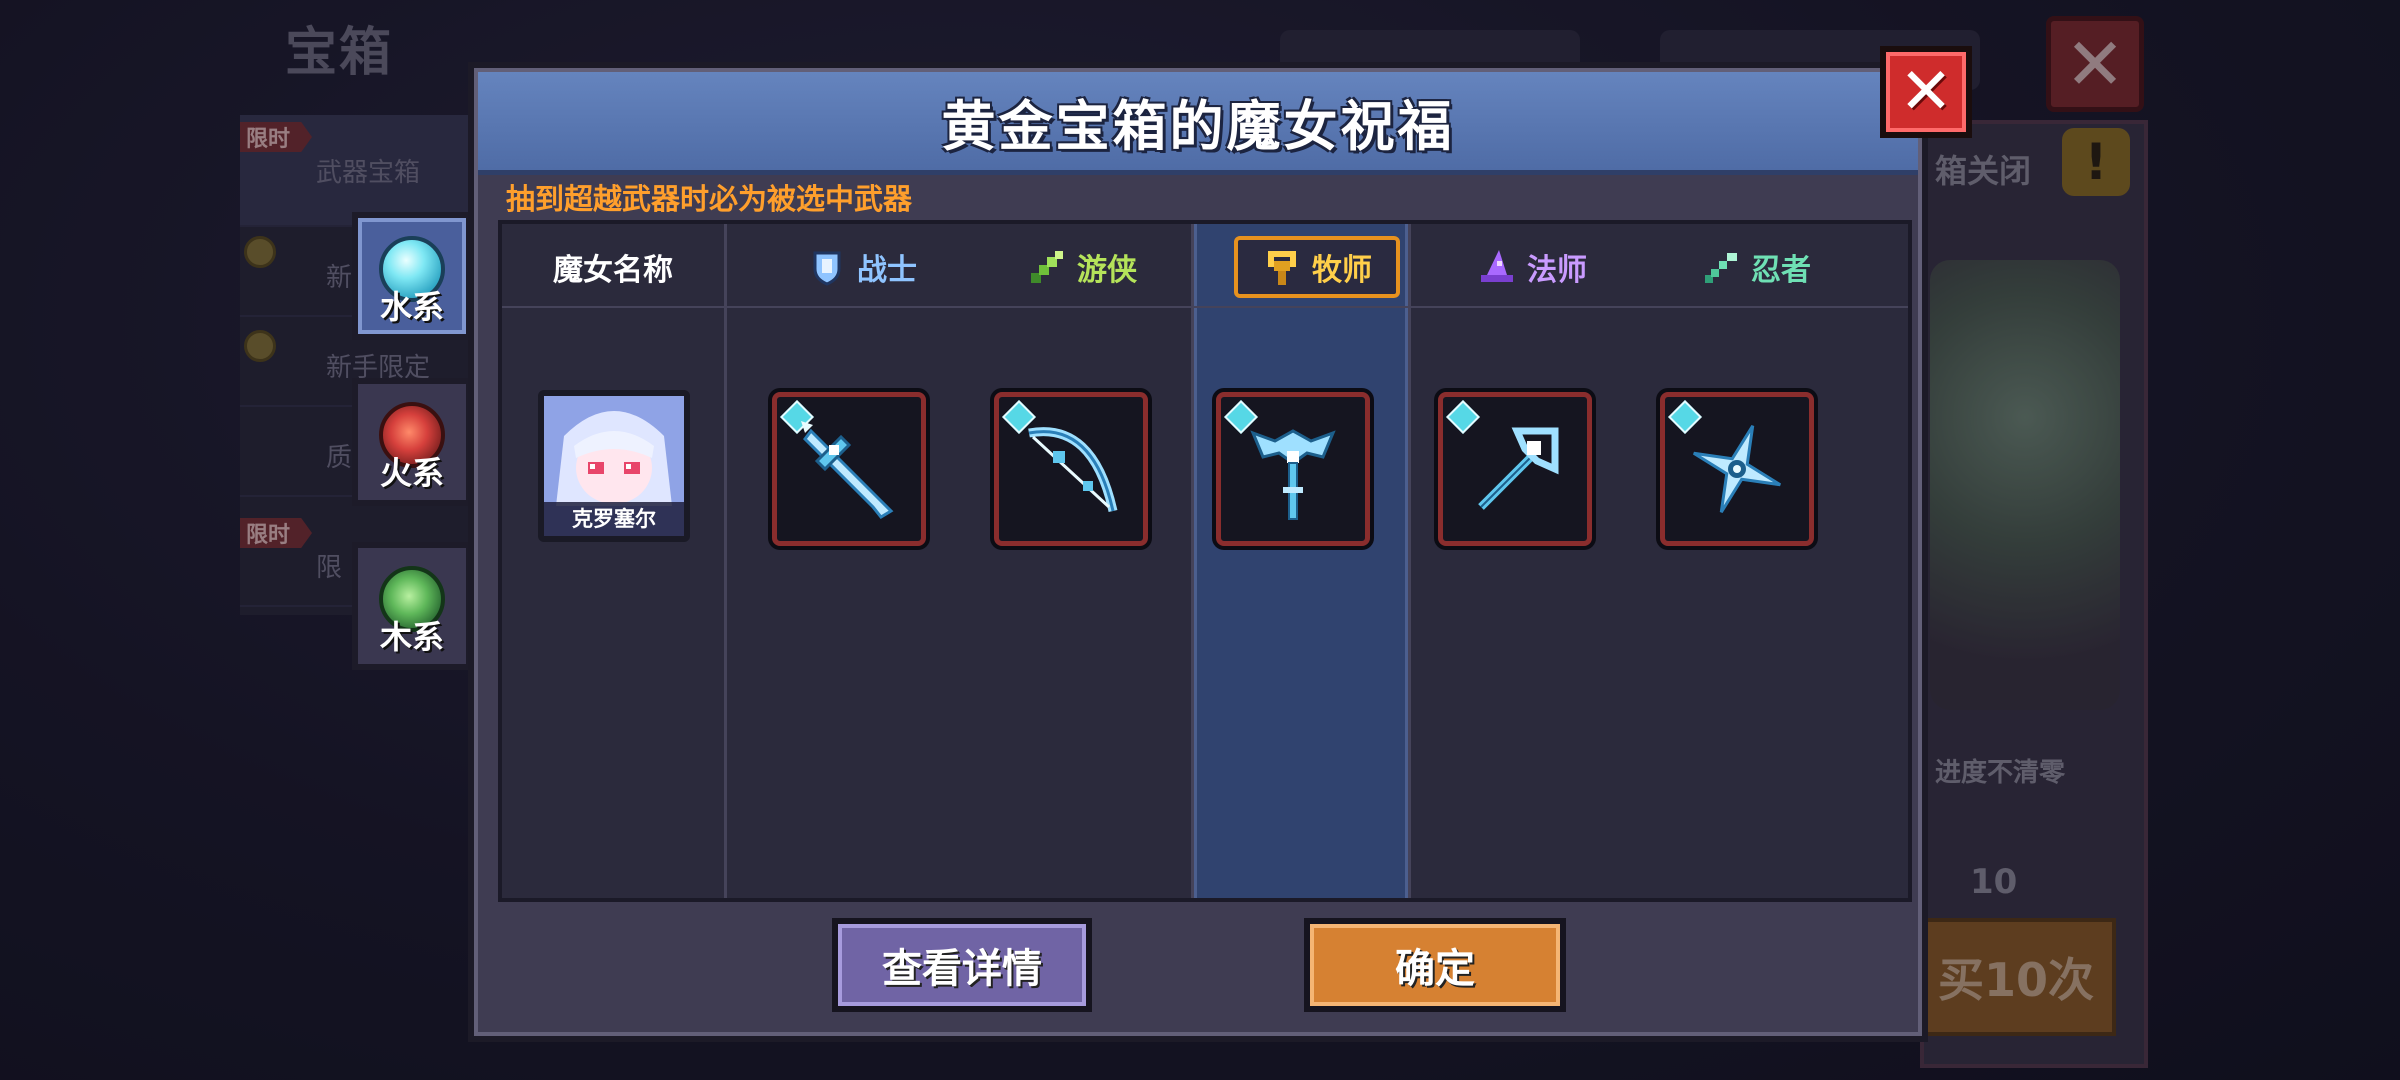  I want to click on ice-bow-icon, so click(1073, 469).